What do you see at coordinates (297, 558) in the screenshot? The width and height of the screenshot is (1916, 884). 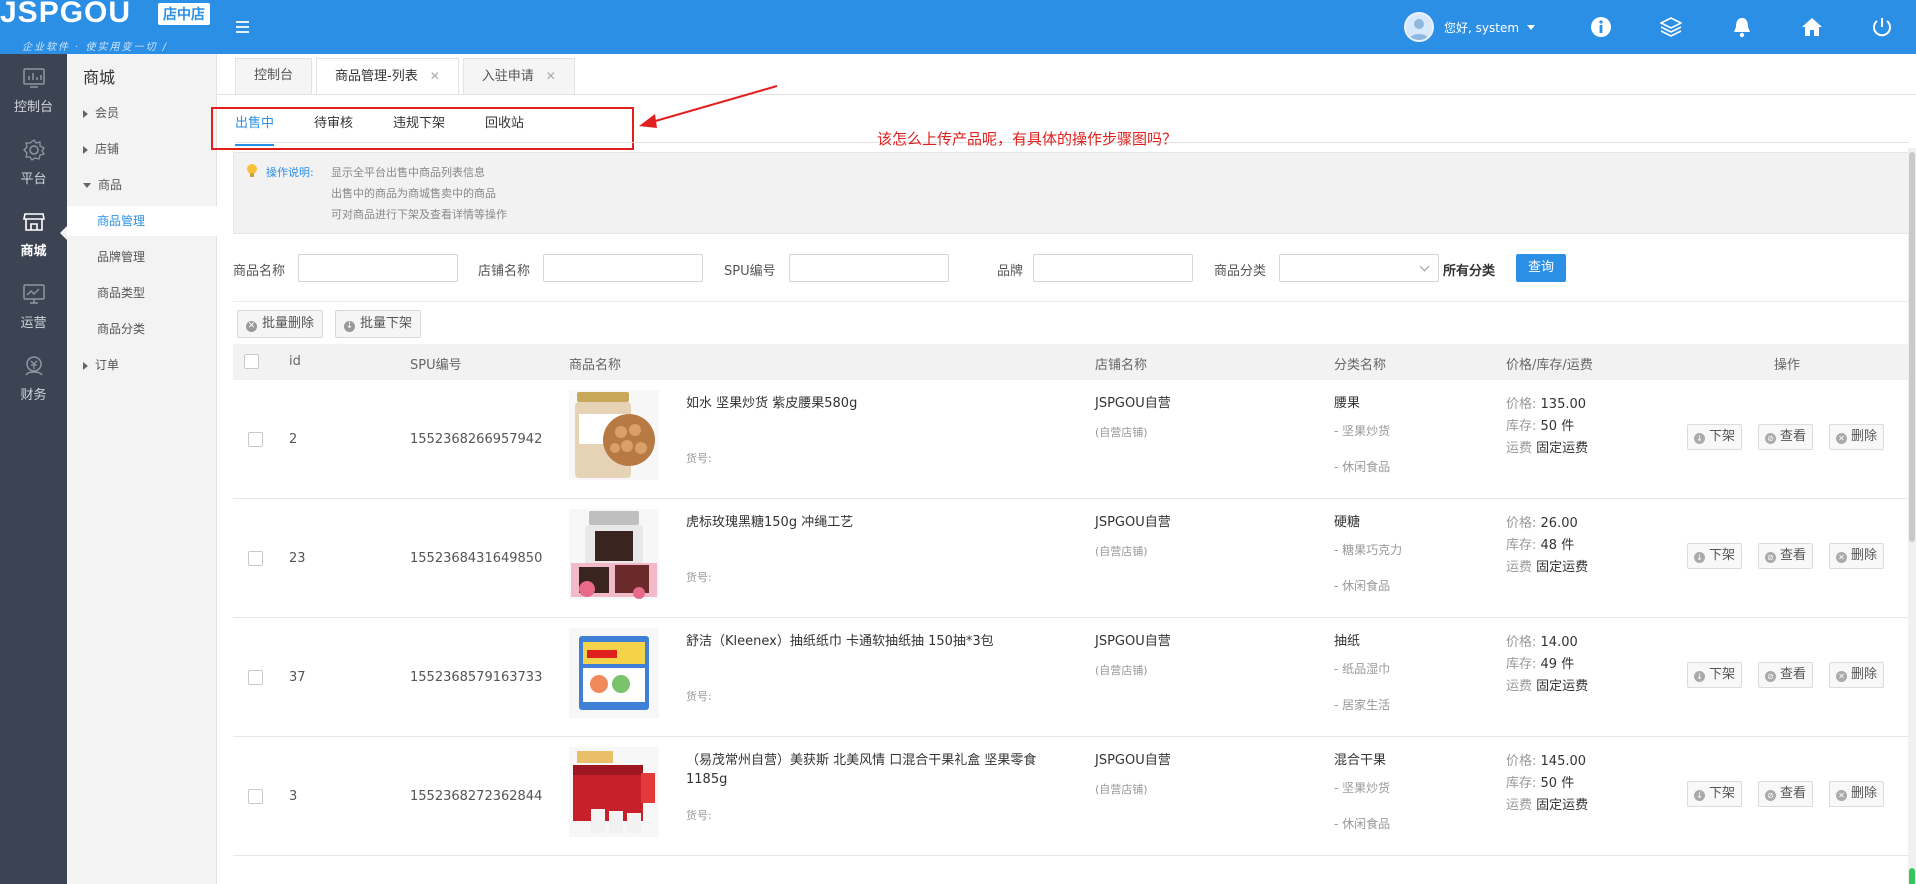 I see `row-id: 23` at bounding box center [297, 558].